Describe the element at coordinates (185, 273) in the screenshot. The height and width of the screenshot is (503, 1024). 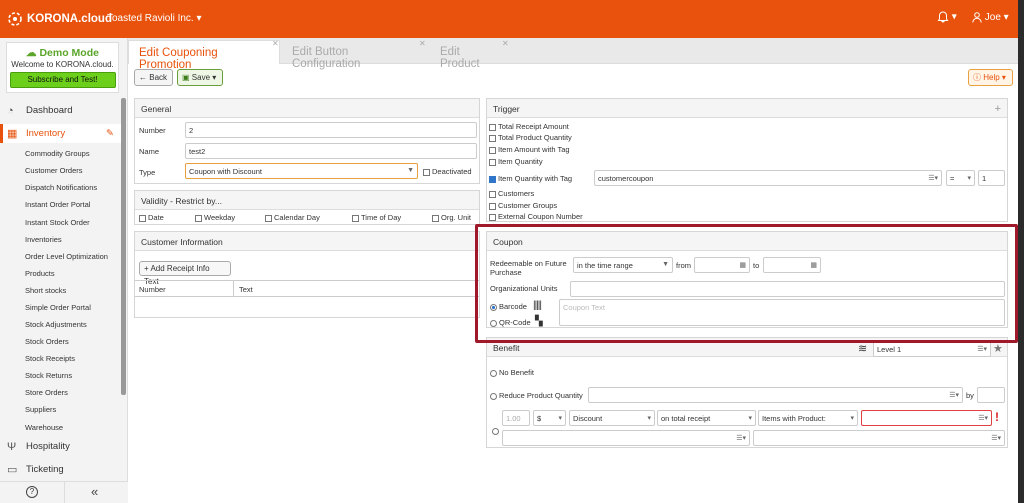
I see `add-receipt-info-button: + Add Receipt Info Text` at that location.